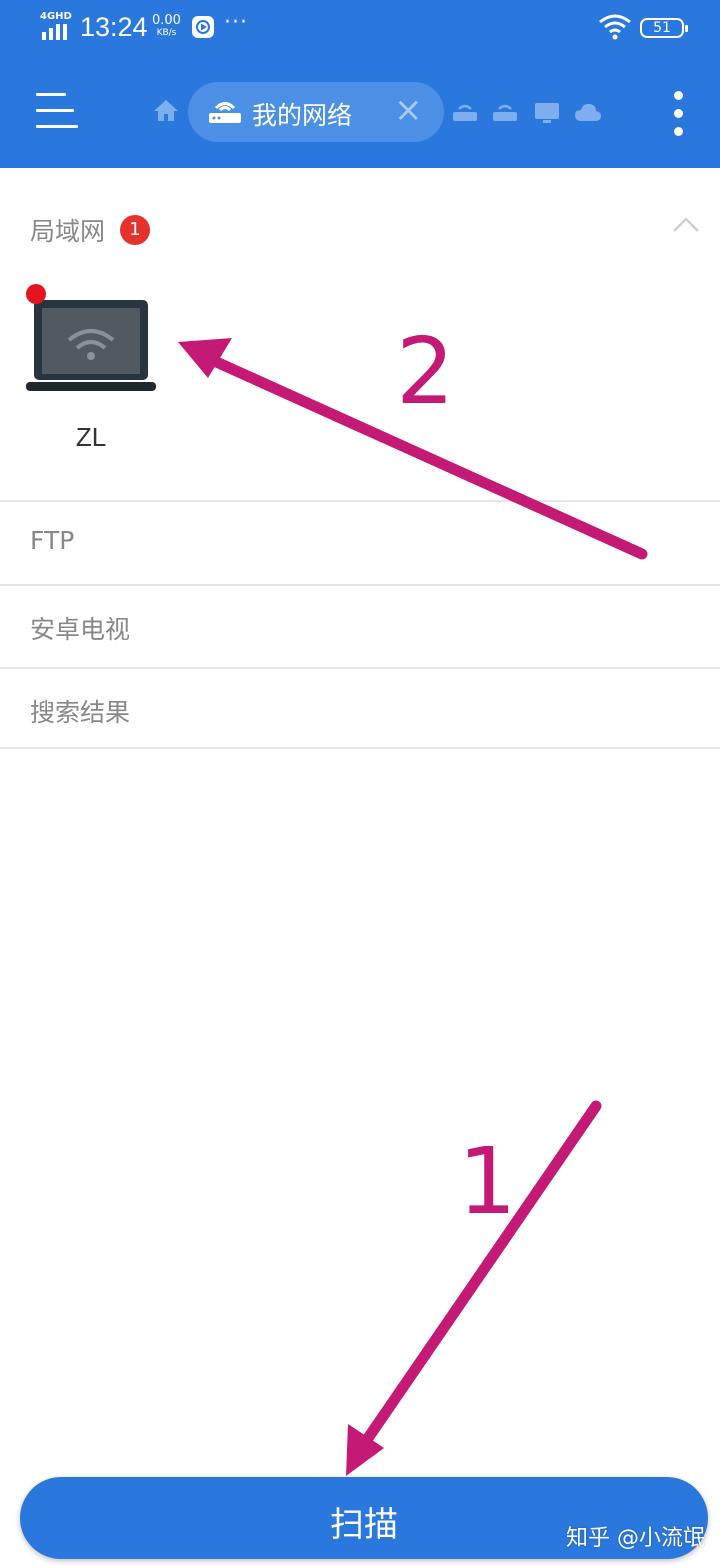 This screenshot has width=720, height=1566. I want to click on watermark: 知乎 @小流氓, so click(635, 1538).